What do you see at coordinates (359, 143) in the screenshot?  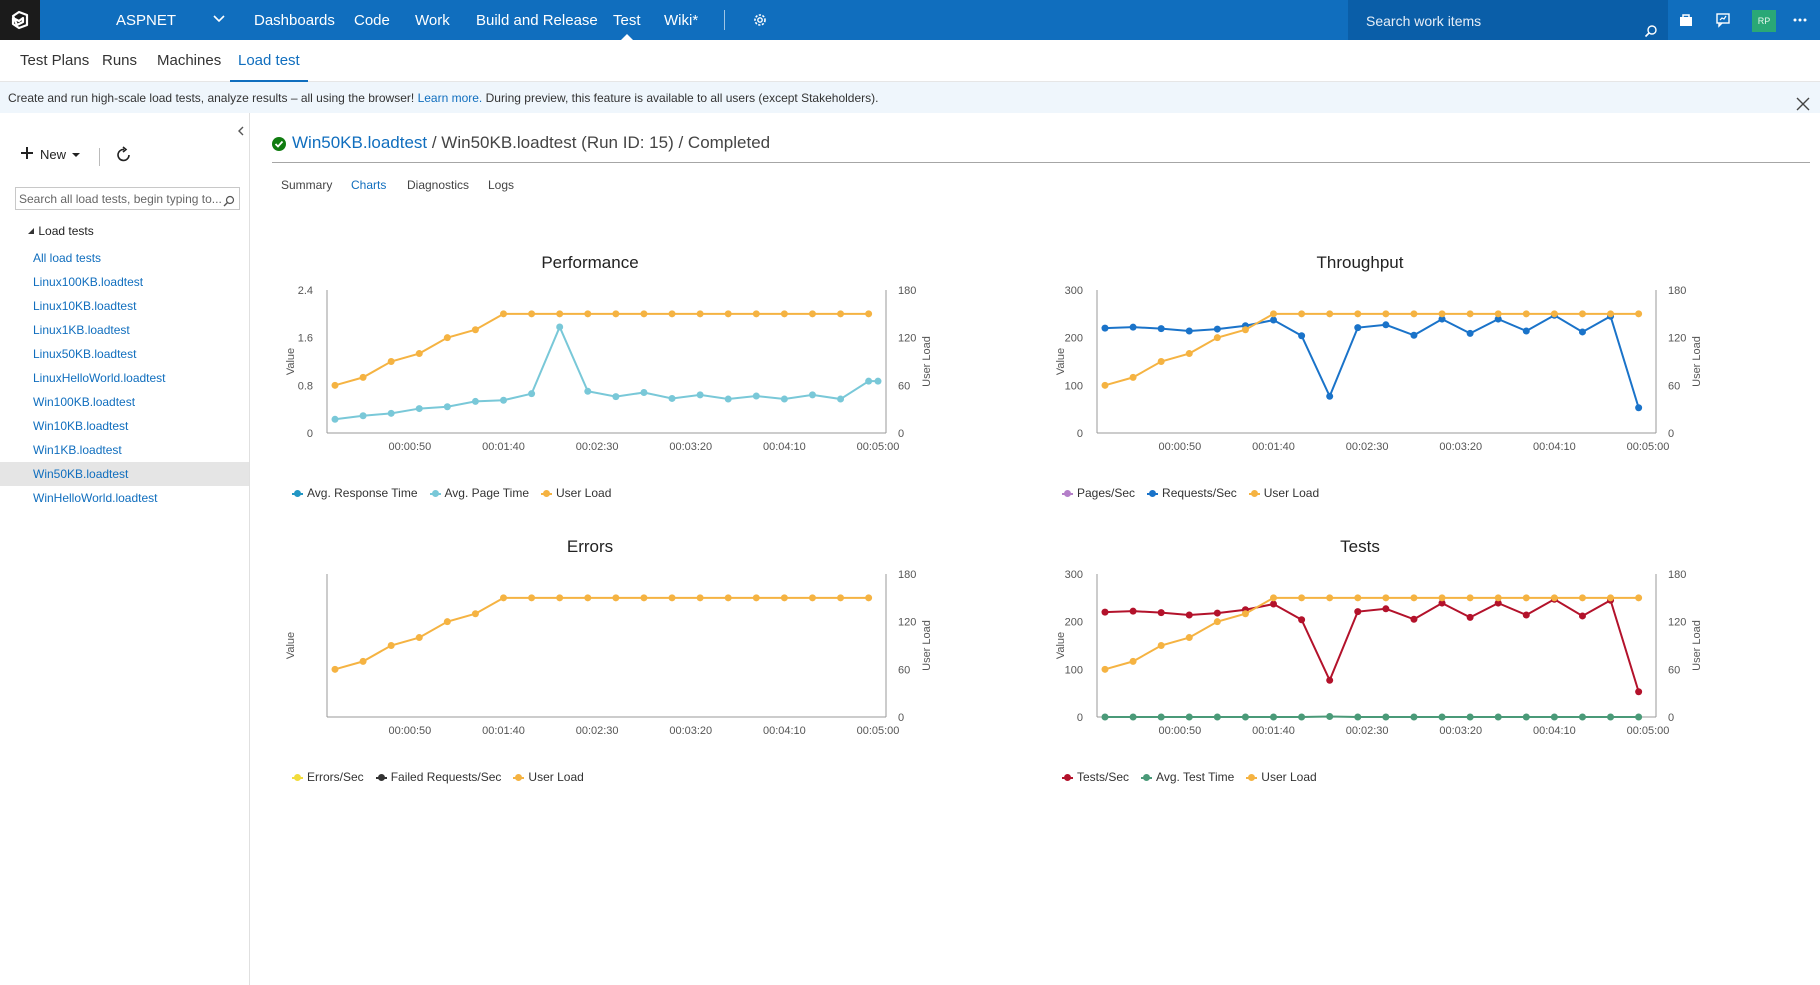 I see `load-test-link: Win50KB.loadtest` at bounding box center [359, 143].